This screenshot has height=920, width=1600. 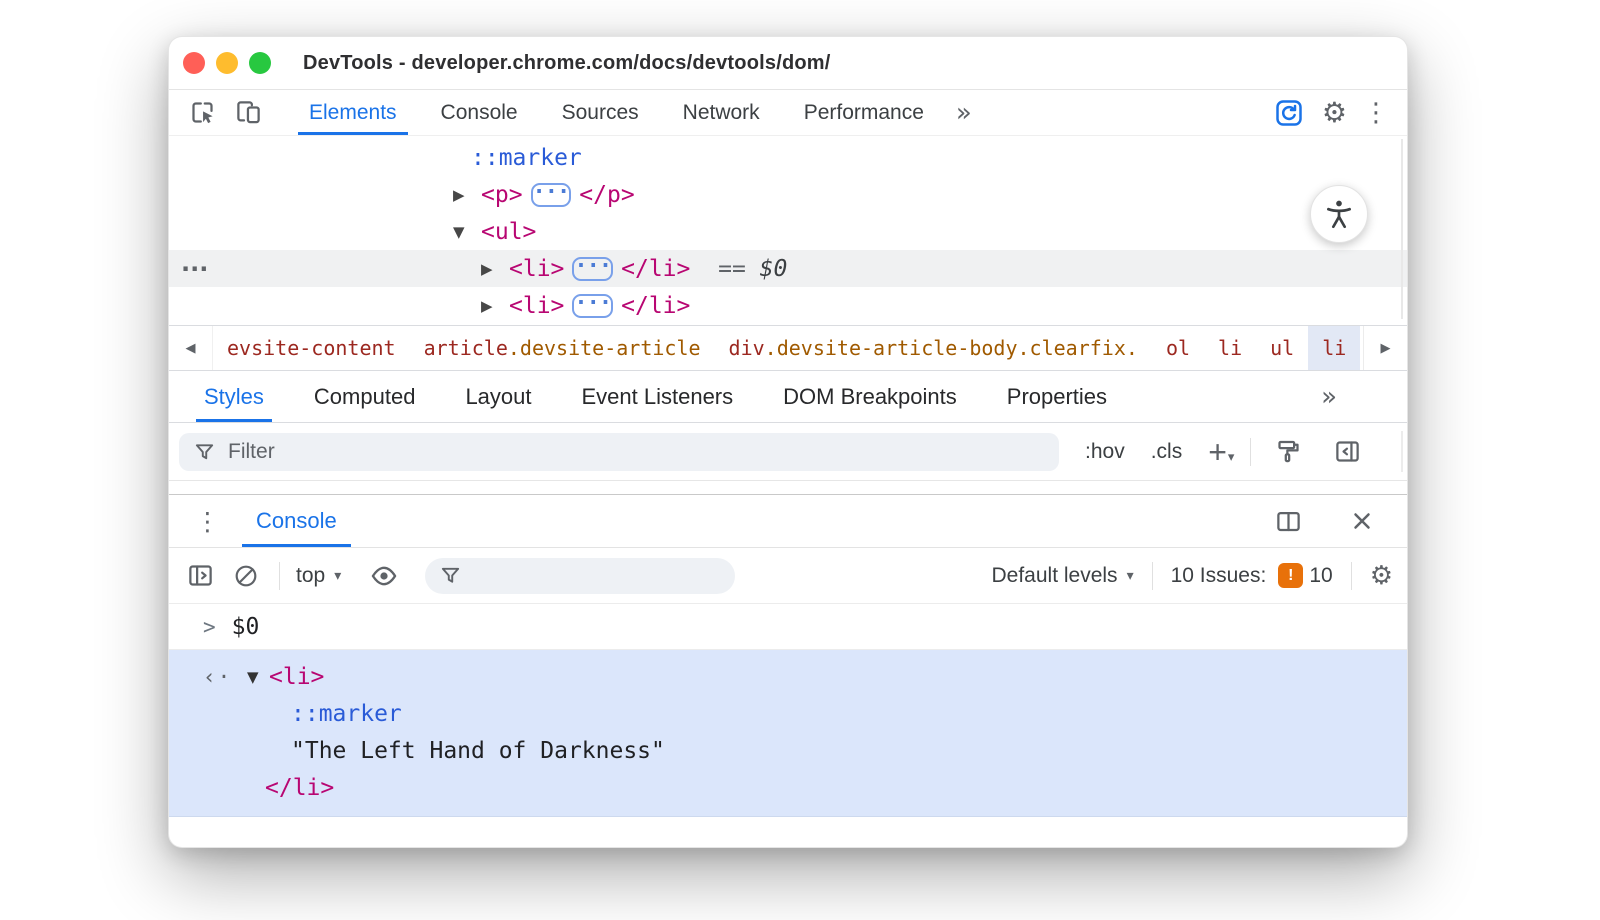 What do you see at coordinates (318, 576) in the screenshot?
I see `execution-context-dropdown: top ▾` at bounding box center [318, 576].